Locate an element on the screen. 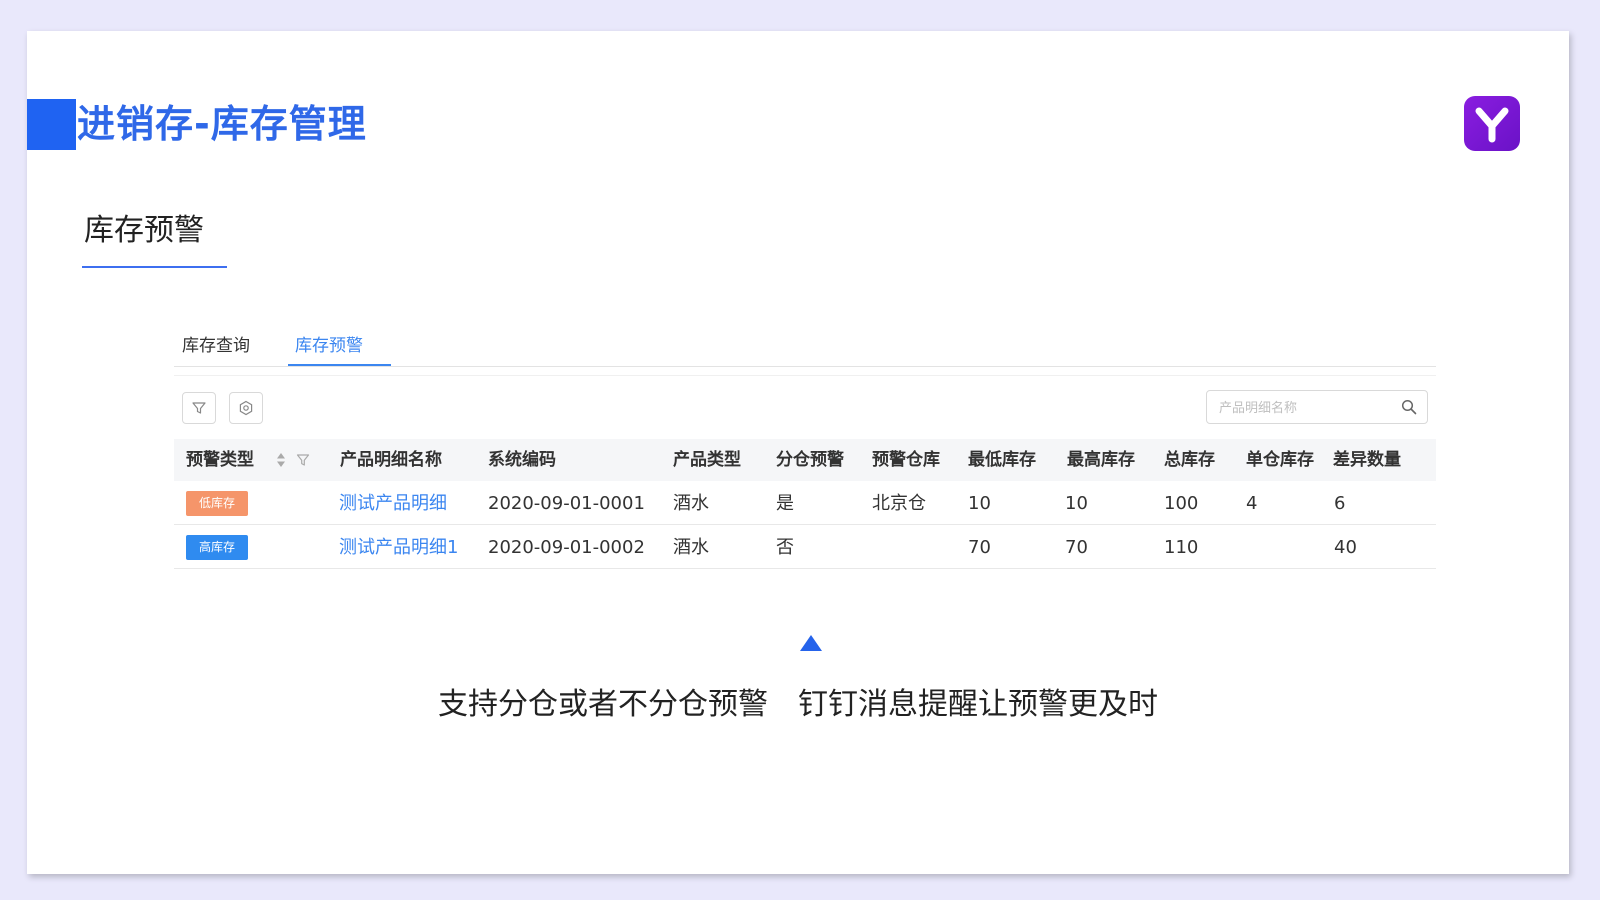  tab-bar: 库存查询 库存预警 is located at coordinates (805, 344).